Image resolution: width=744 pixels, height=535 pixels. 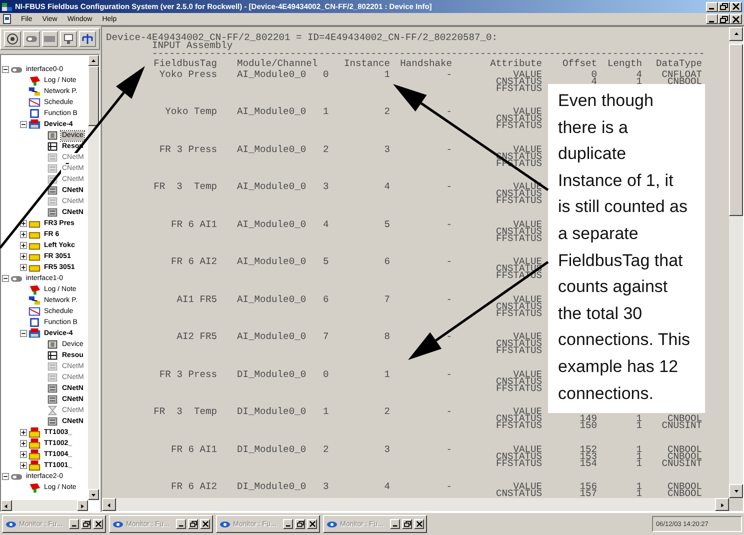 I want to click on table-cell-text: 152, so click(x=587, y=449).